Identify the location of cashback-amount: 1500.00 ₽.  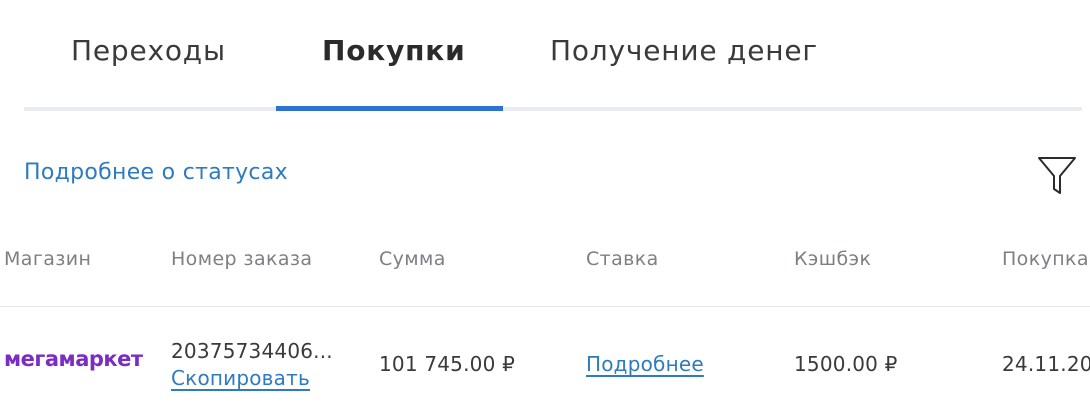
(846, 364).